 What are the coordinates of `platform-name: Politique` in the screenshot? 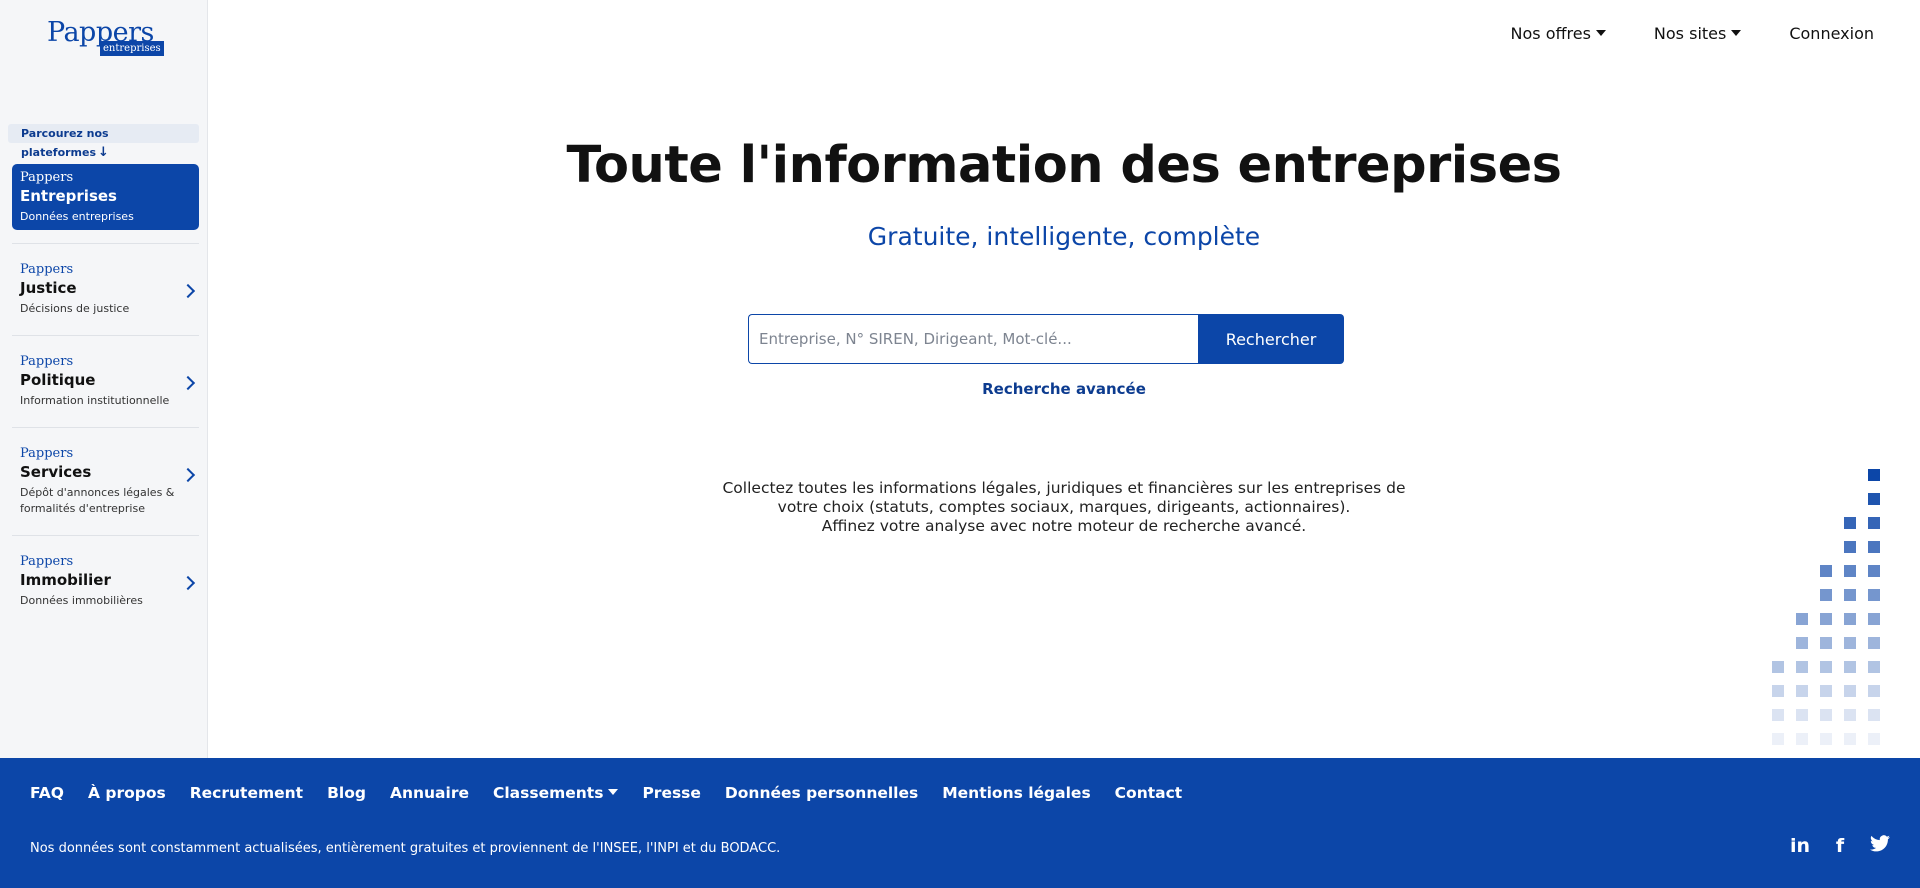 It's located at (58, 380).